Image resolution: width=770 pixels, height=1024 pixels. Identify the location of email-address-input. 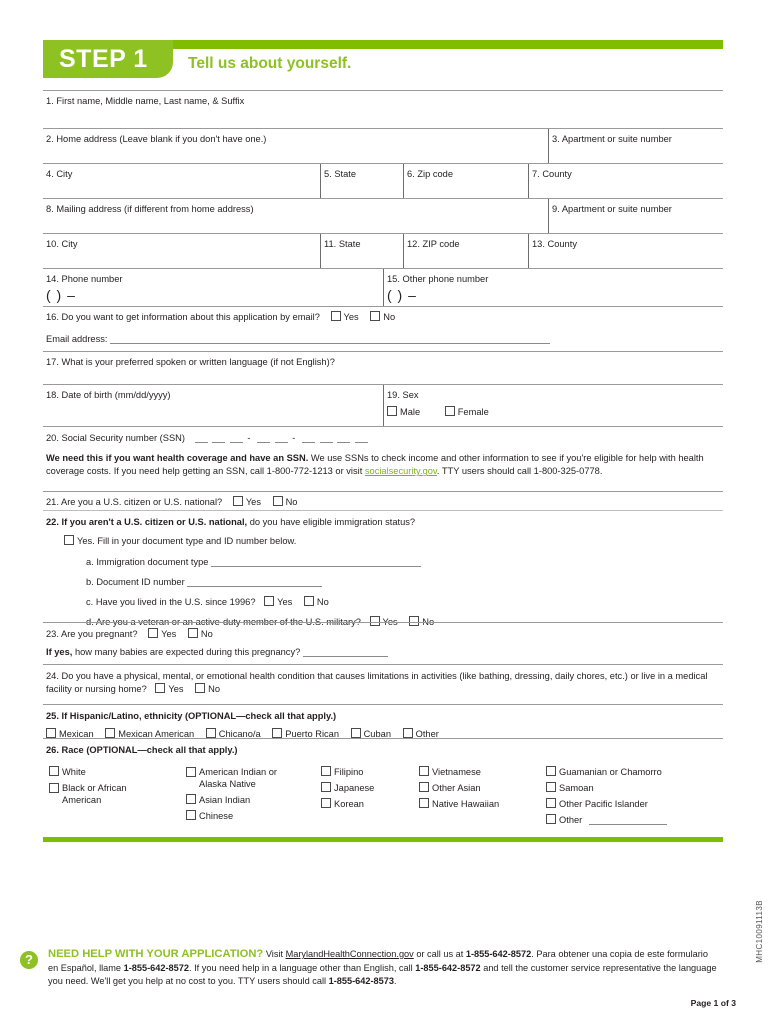
(330, 339).